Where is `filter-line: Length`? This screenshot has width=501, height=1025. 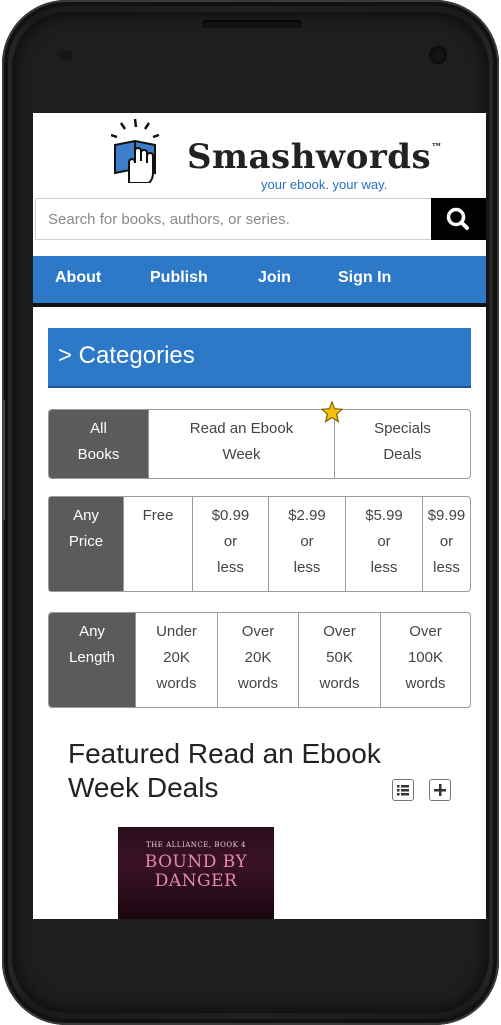 filter-line: Length is located at coordinates (92, 657).